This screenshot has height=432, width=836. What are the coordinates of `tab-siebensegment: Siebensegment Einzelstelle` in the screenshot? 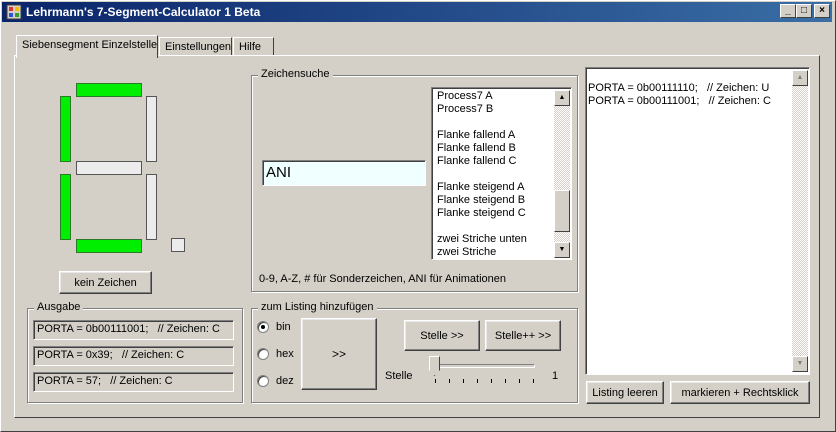 It's located at (87, 46).